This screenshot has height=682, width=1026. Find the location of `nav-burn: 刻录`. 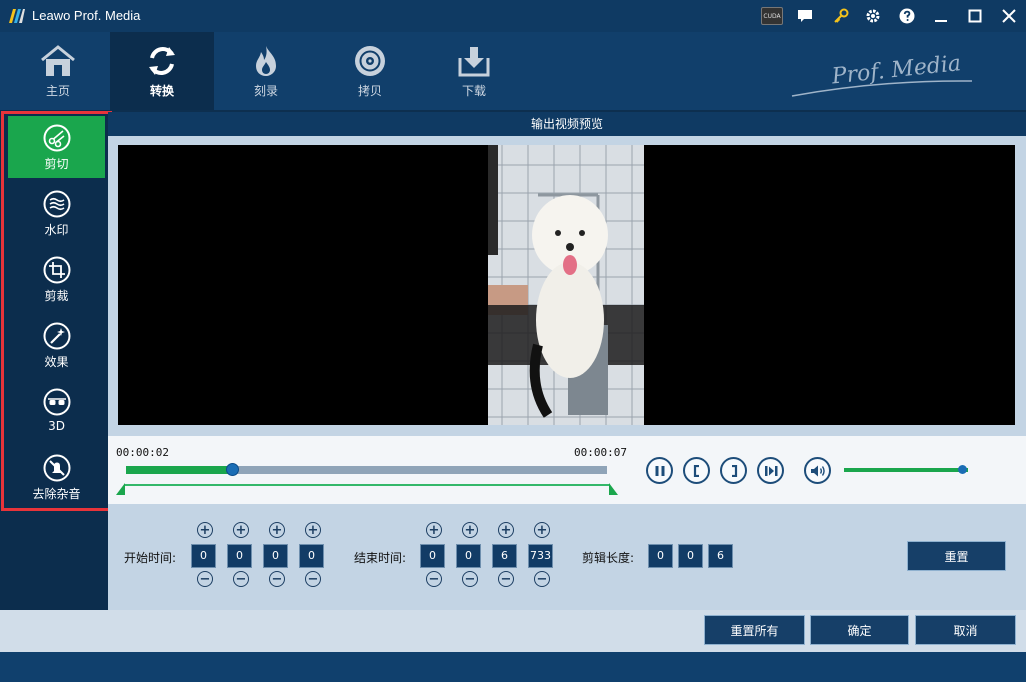

nav-burn: 刻录 is located at coordinates (266, 71).